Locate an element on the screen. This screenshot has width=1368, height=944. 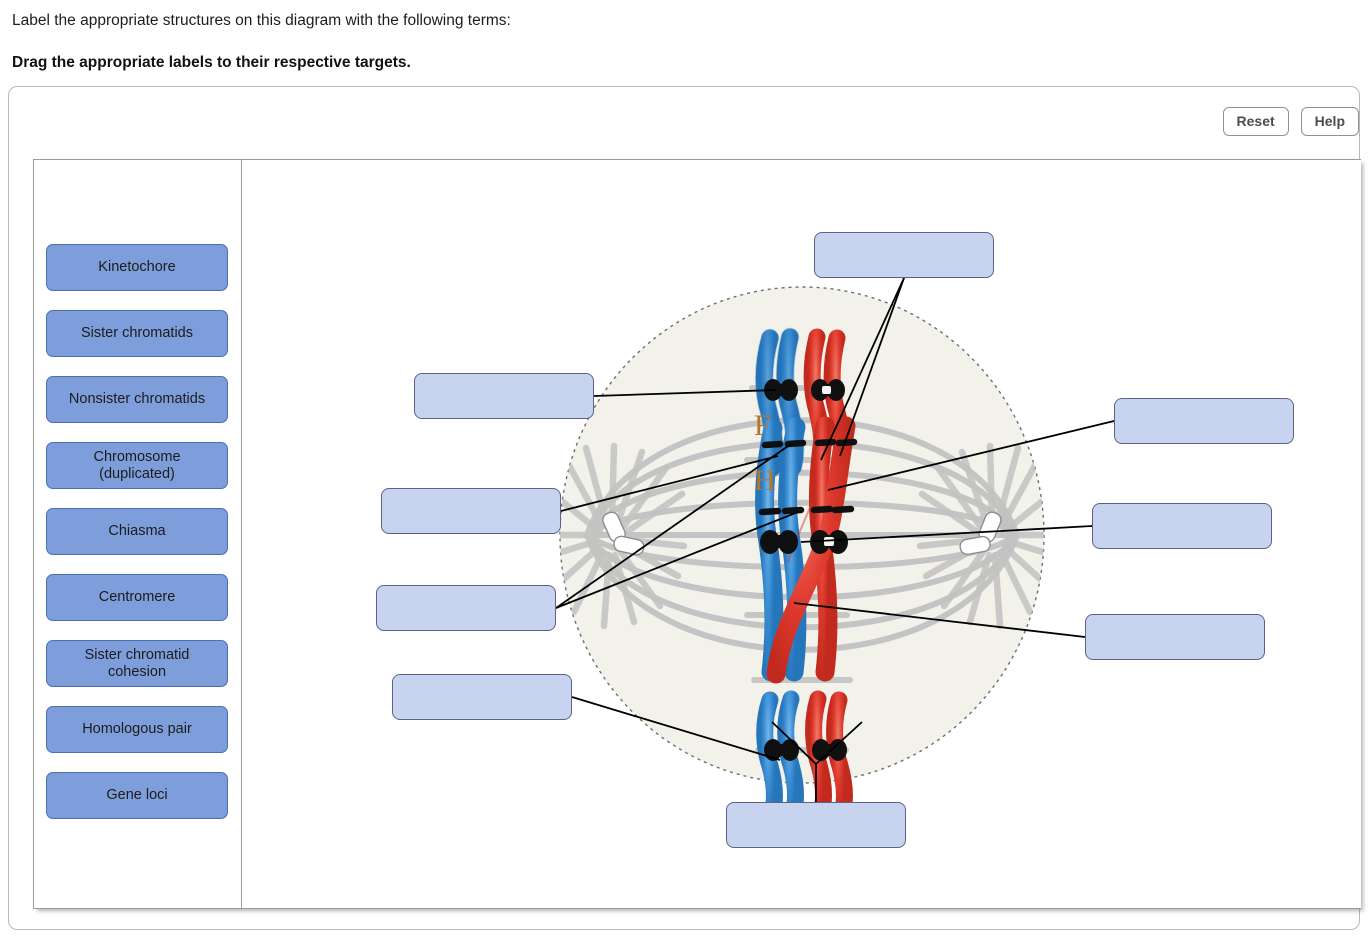
reset-button: Reset is located at coordinates (1255, 121).